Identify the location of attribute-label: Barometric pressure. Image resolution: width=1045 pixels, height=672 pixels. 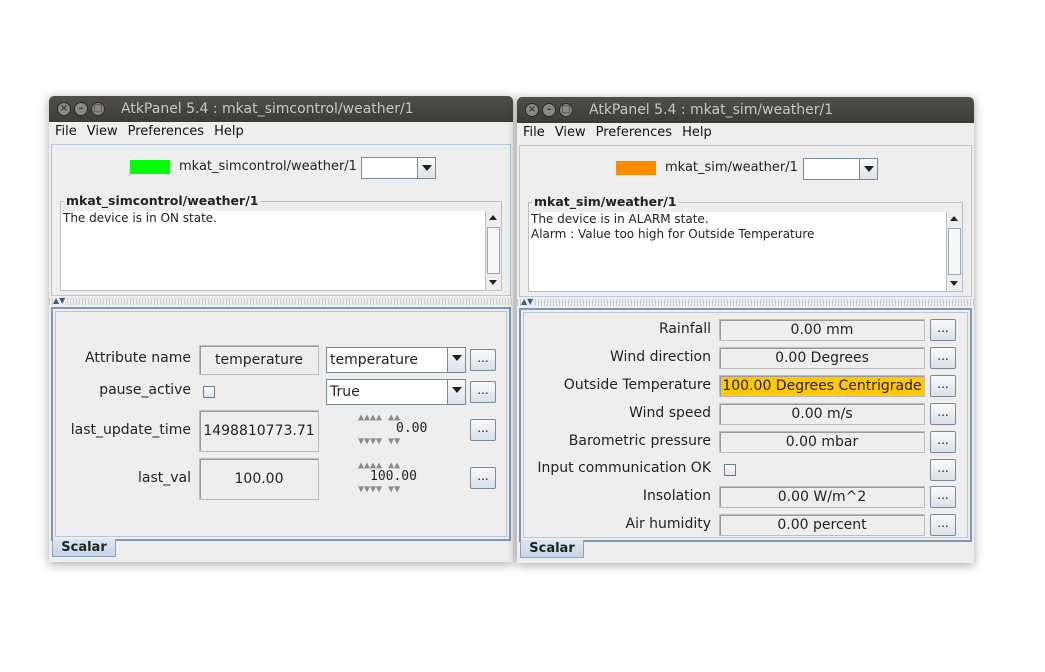
(639, 441).